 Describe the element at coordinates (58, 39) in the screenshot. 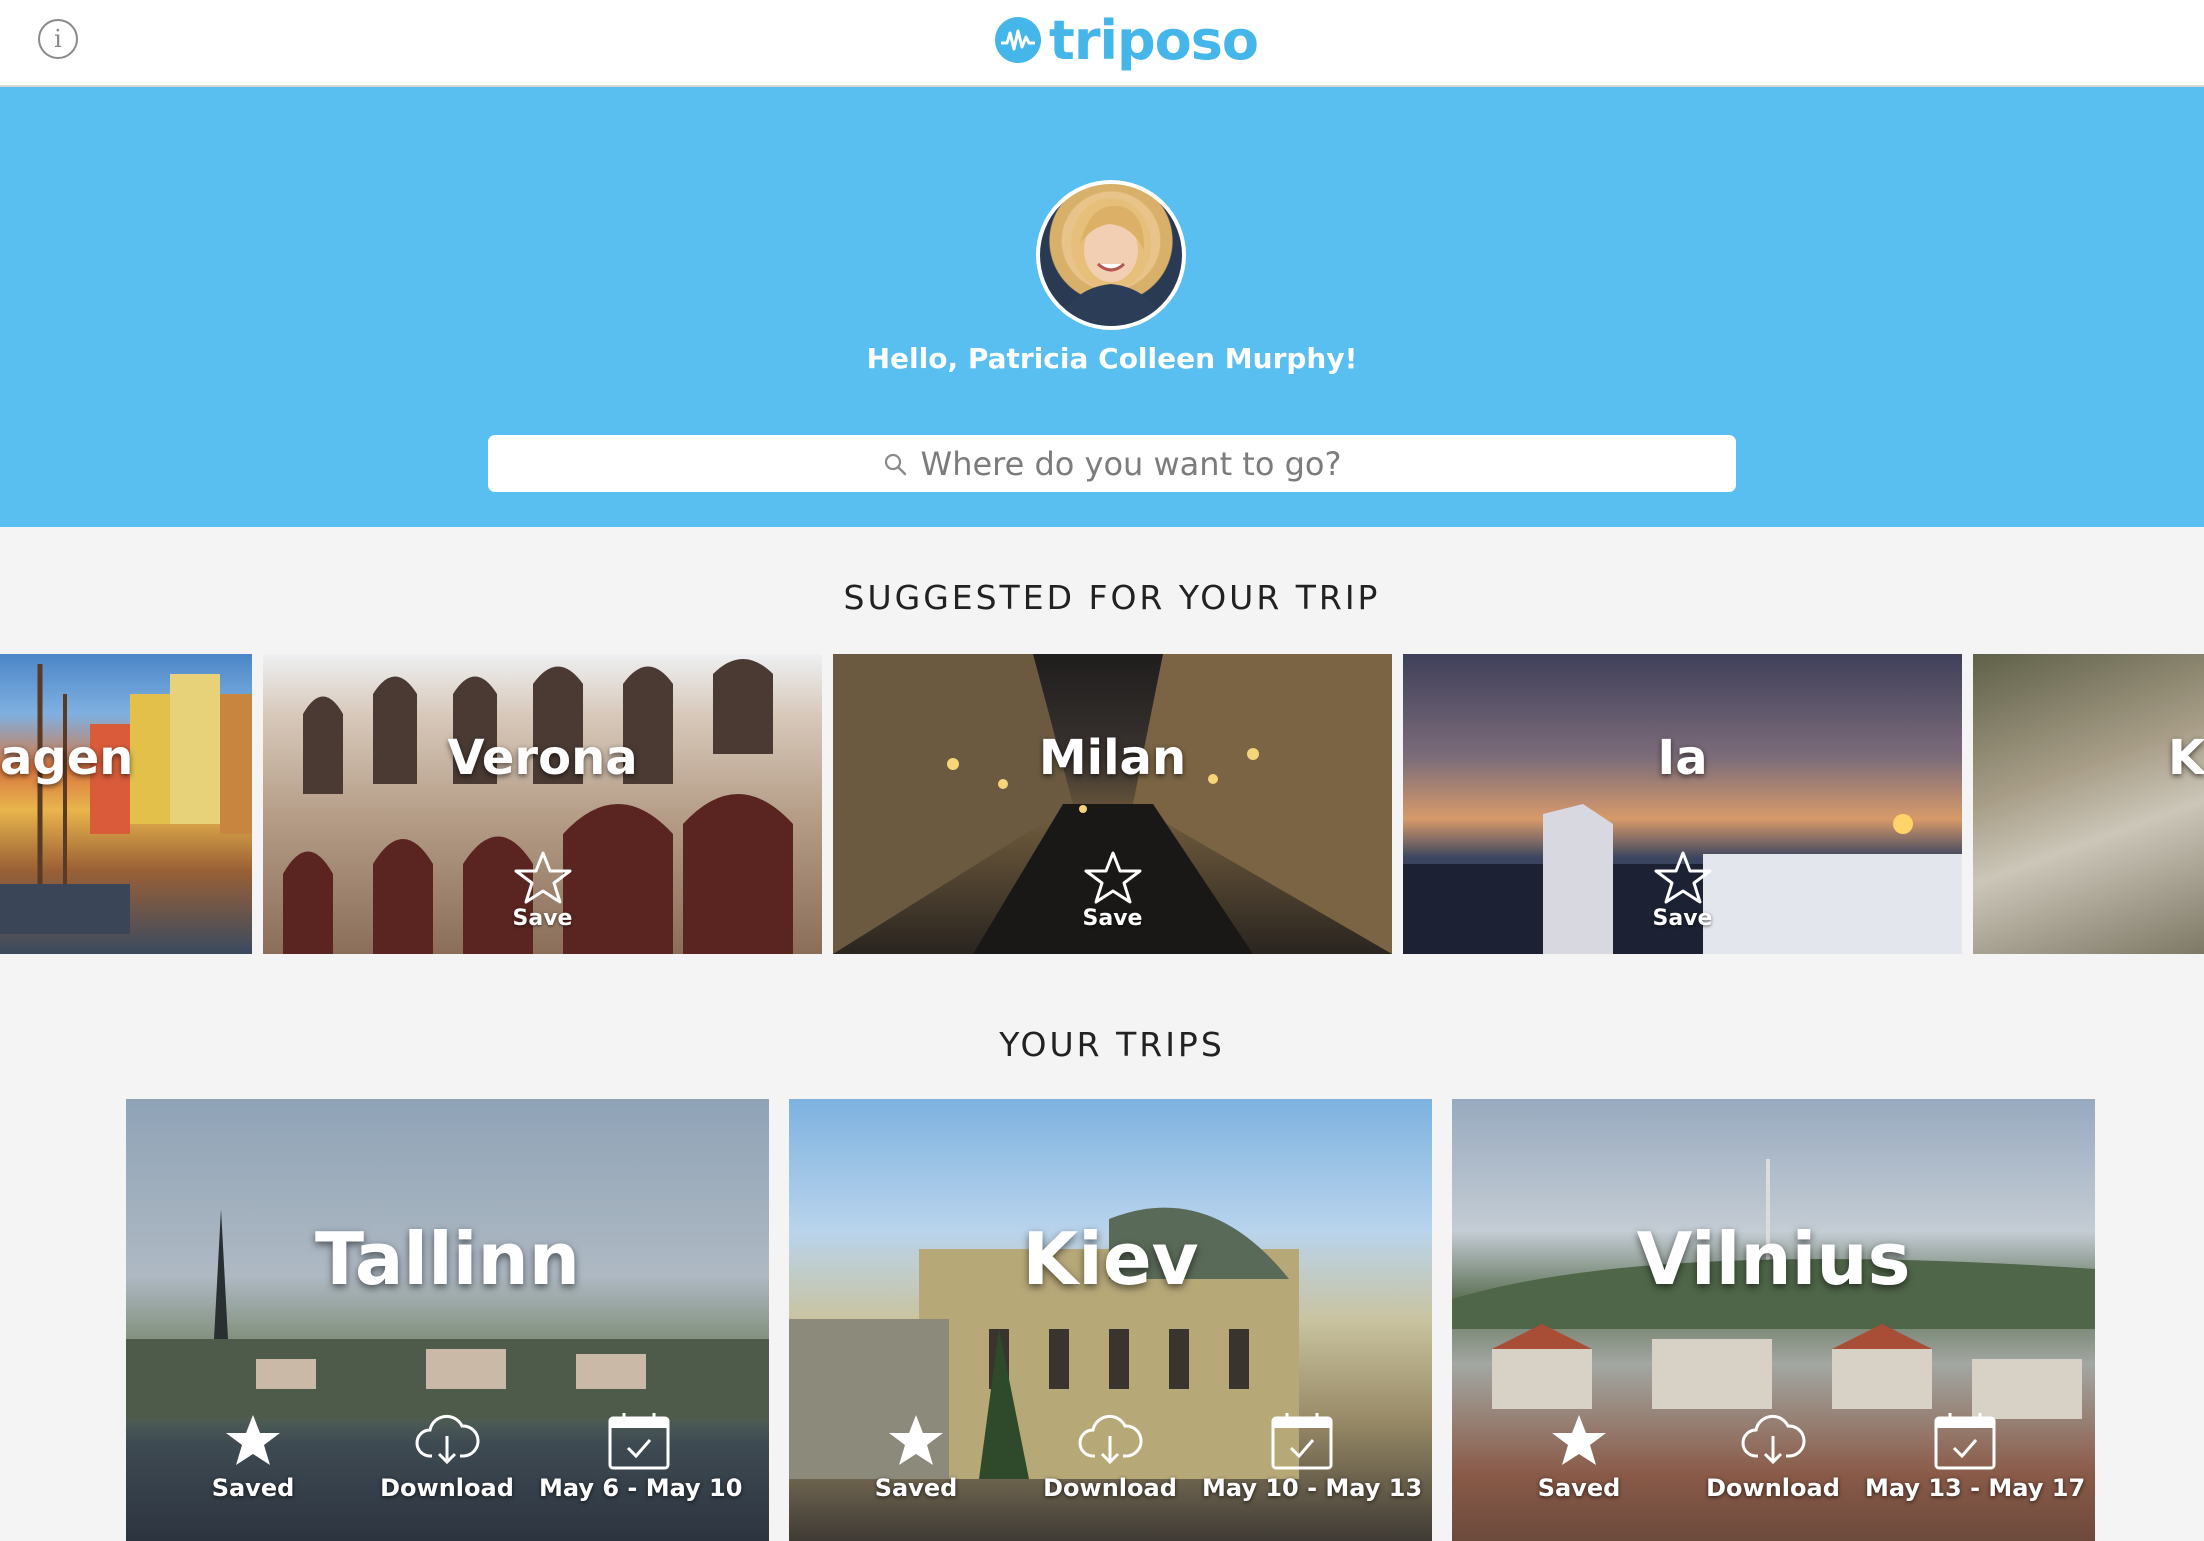

I see `info-icon: i` at that location.